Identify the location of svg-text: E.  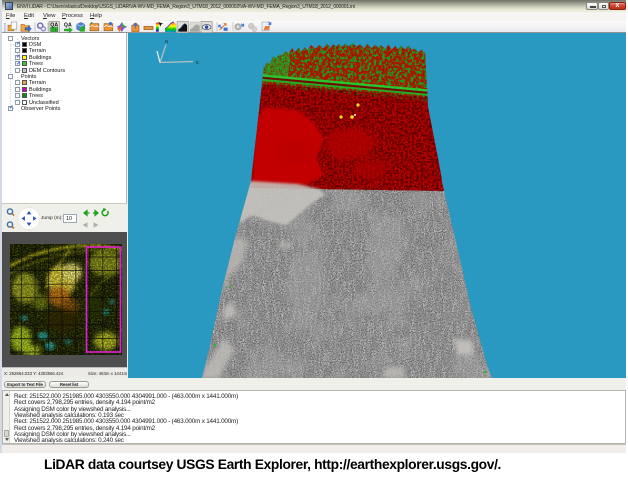
(197, 62).